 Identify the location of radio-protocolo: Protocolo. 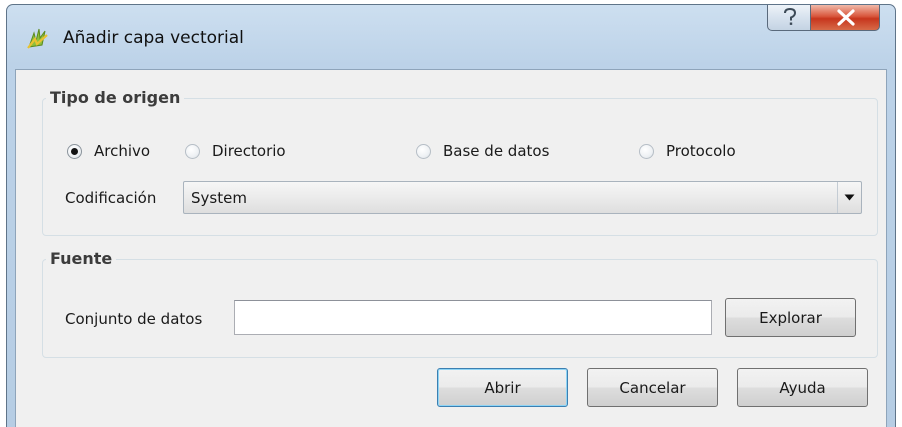
(687, 151).